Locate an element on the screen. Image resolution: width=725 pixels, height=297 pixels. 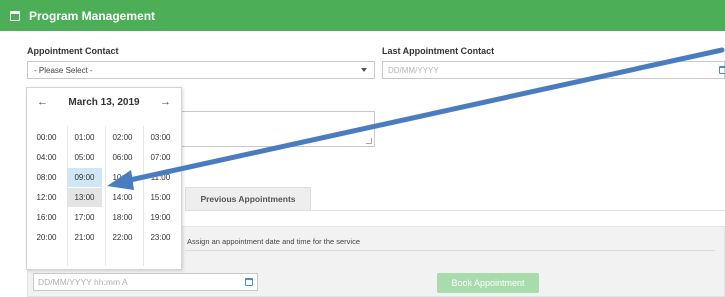
hour-option-1200: 12:00 is located at coordinates (46, 197).